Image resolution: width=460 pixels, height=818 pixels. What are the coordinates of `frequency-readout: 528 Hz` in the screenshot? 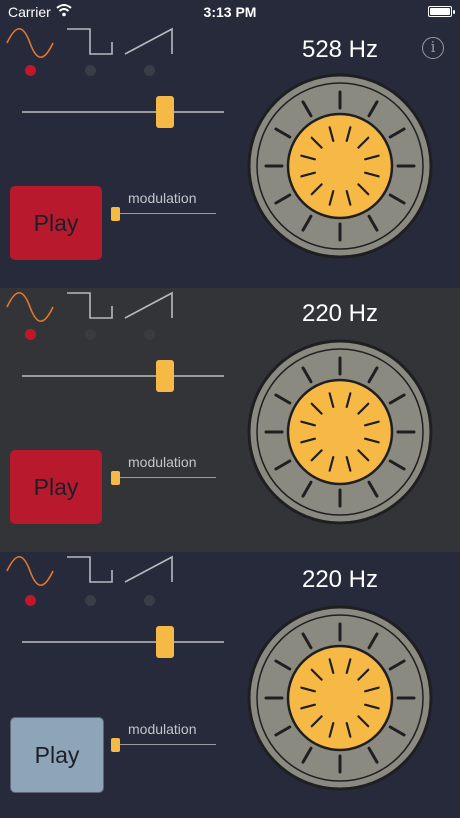 It's located at (340, 49).